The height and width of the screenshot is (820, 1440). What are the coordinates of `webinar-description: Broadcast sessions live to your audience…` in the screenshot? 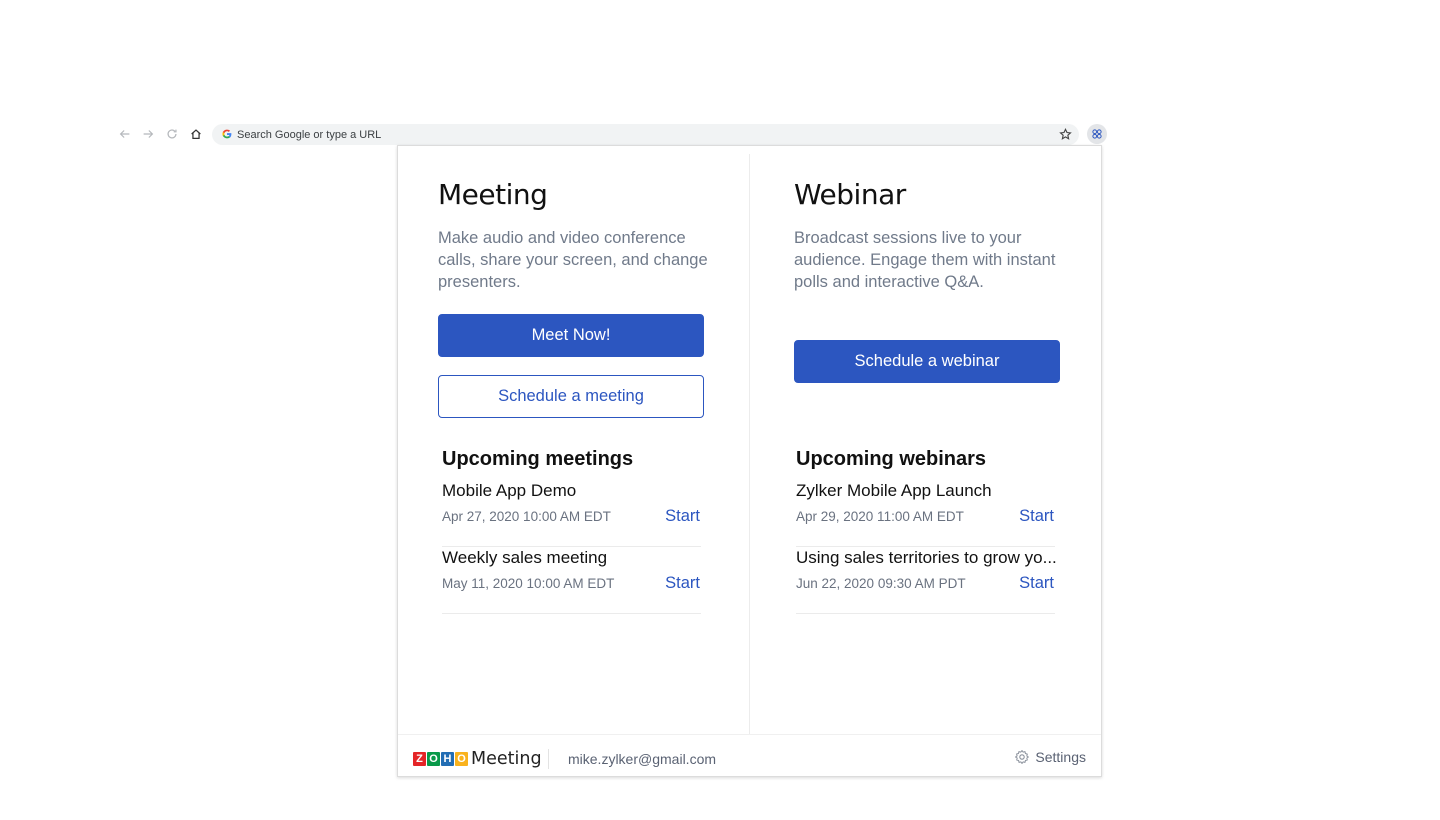 It's located at (925, 260).